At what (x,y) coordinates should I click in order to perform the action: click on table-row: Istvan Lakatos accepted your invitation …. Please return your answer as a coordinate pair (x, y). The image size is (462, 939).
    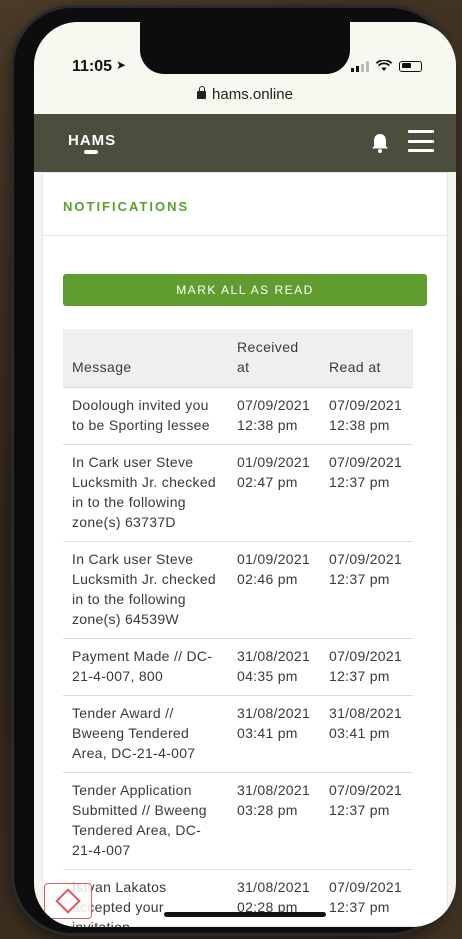
    Looking at the image, I should click on (238, 898).